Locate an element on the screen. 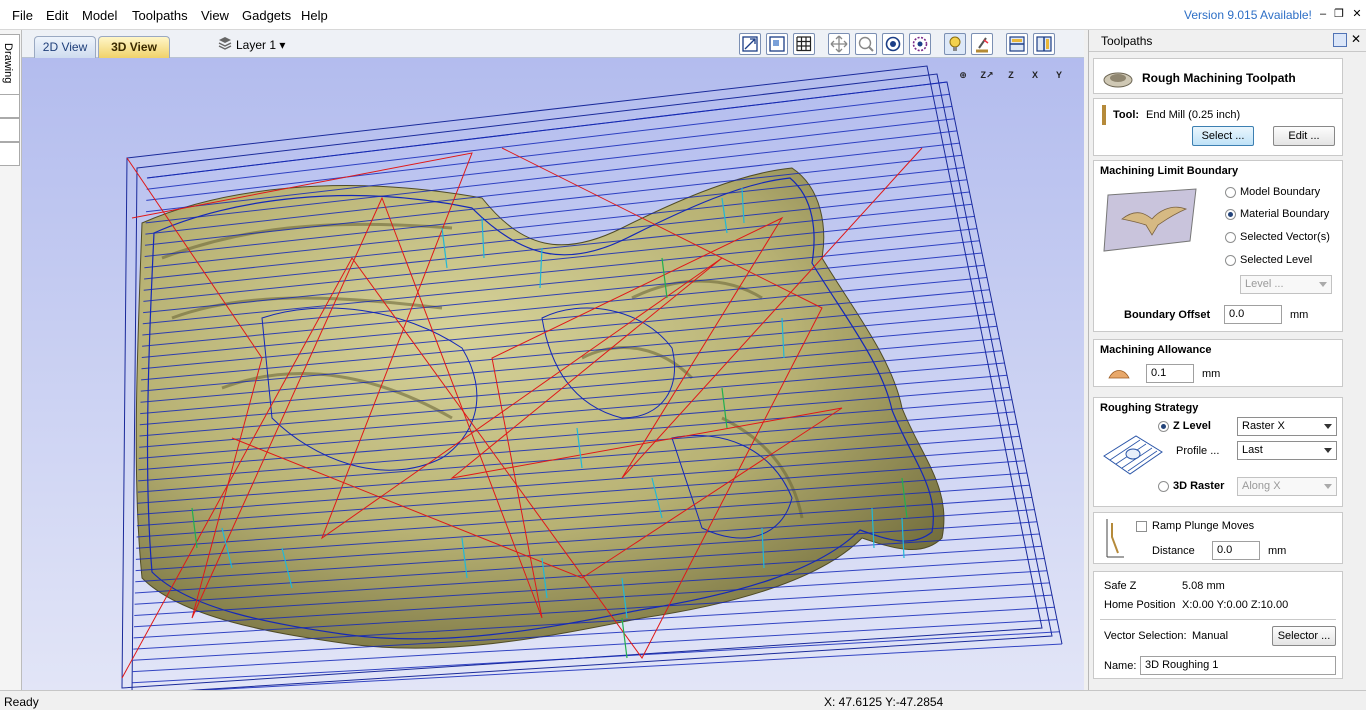  pin-icon is located at coordinates (1340, 40).